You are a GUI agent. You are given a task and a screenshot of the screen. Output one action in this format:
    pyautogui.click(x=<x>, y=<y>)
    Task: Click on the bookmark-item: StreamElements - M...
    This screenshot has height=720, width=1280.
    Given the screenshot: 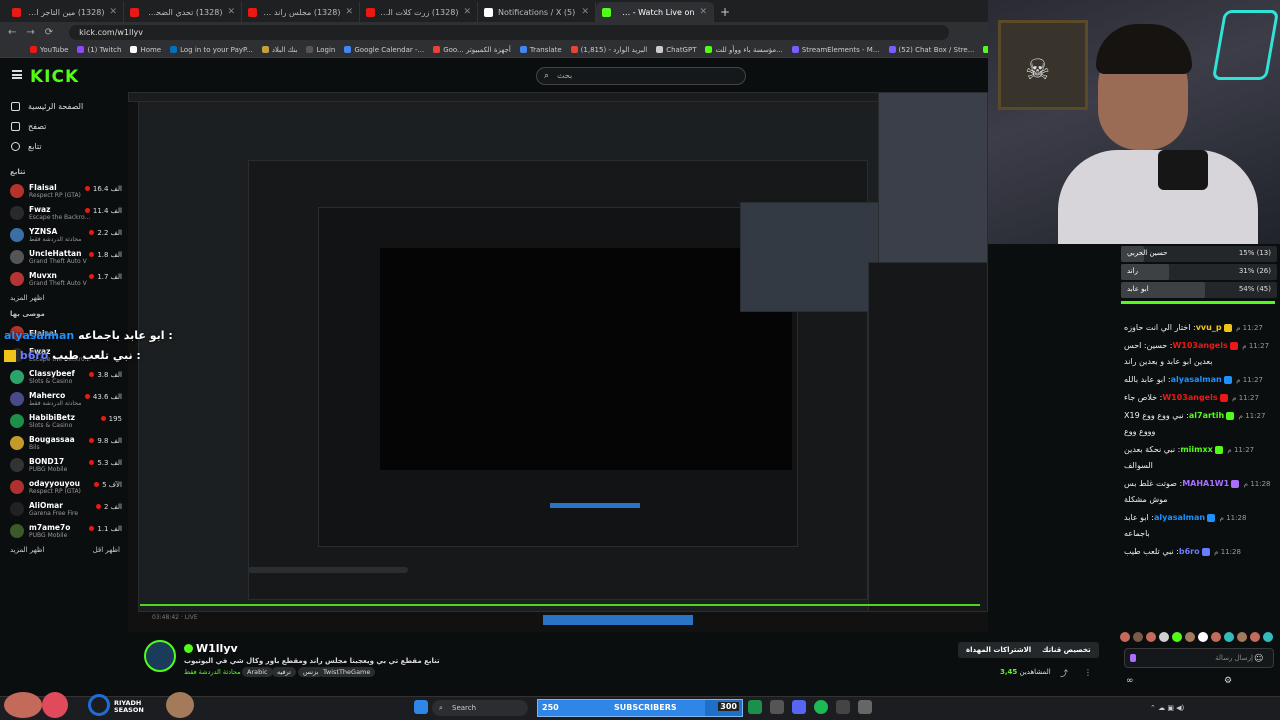 What is the action you would take?
    pyautogui.click(x=835, y=50)
    